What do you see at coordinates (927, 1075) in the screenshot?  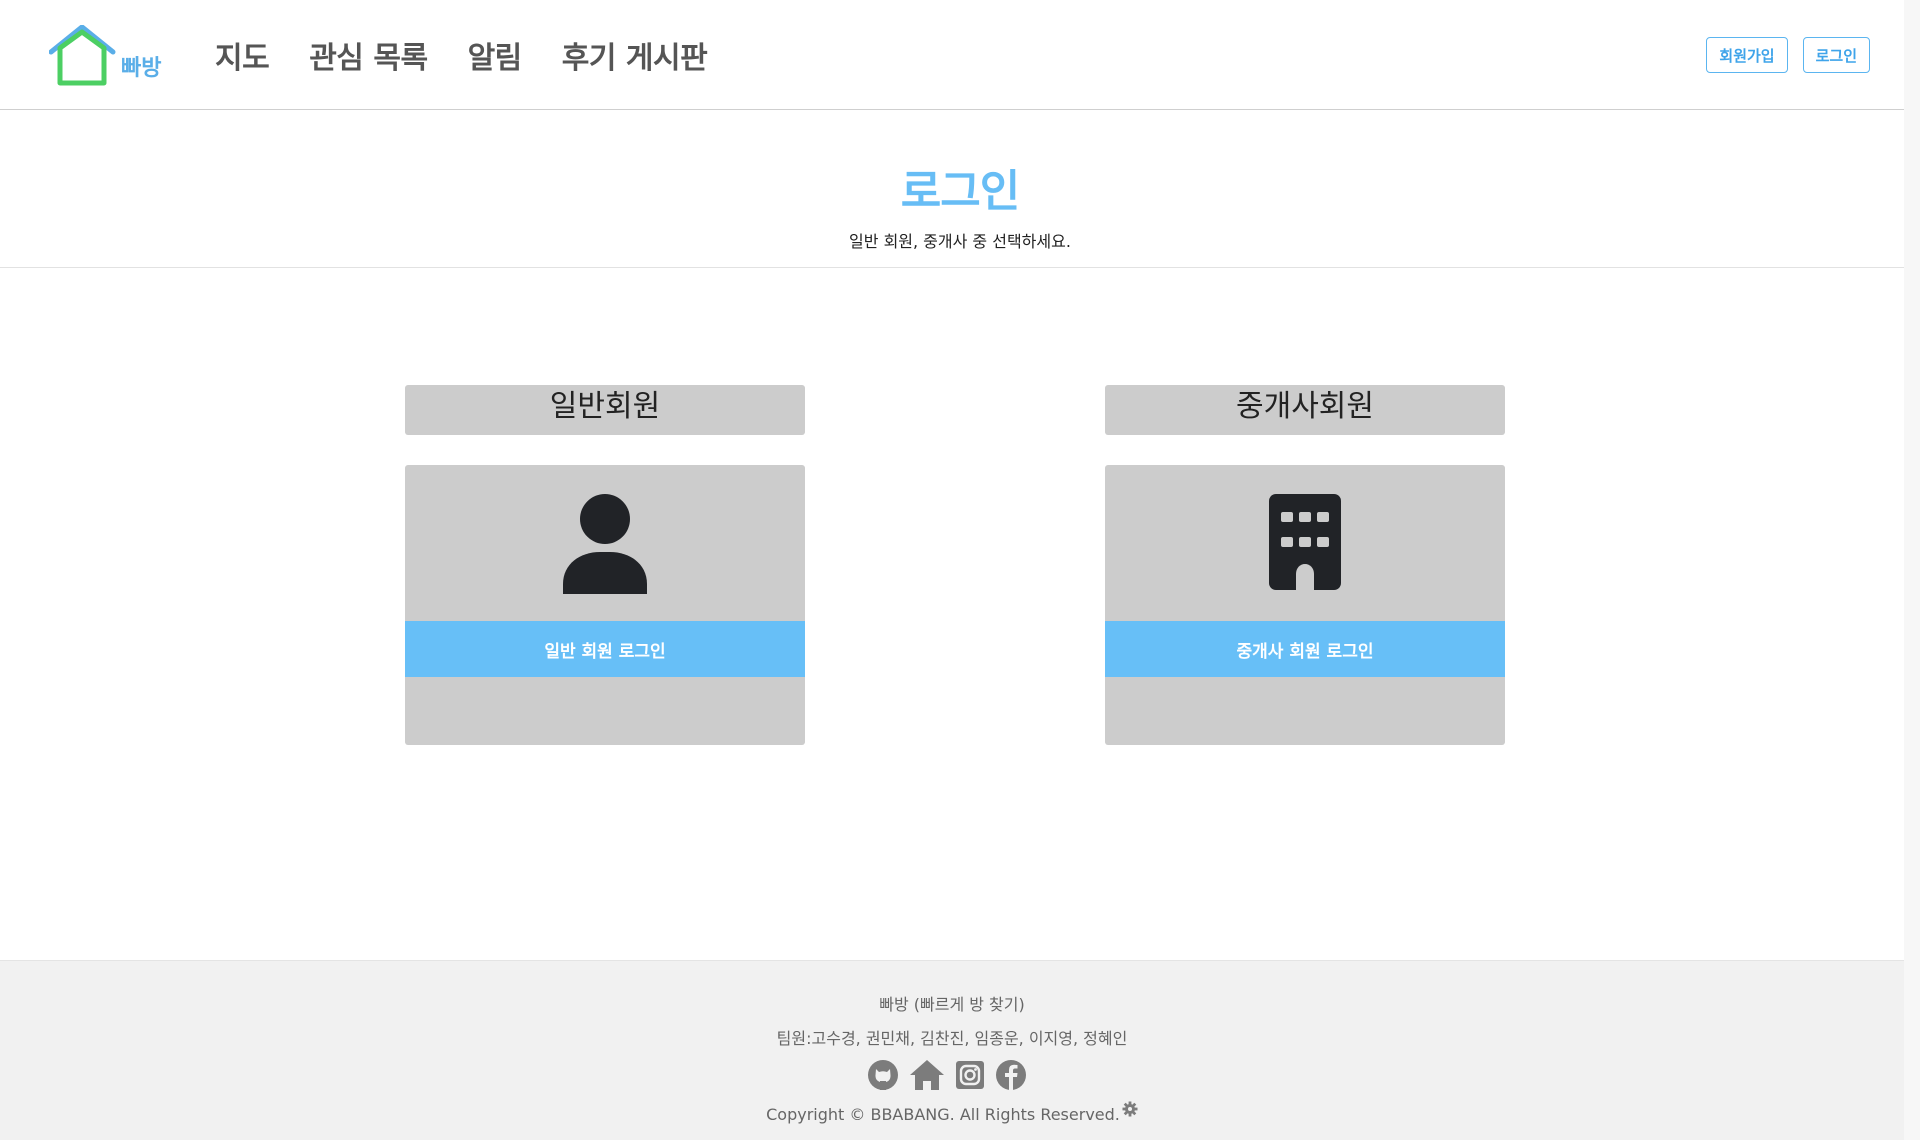 I see `home-icon` at bounding box center [927, 1075].